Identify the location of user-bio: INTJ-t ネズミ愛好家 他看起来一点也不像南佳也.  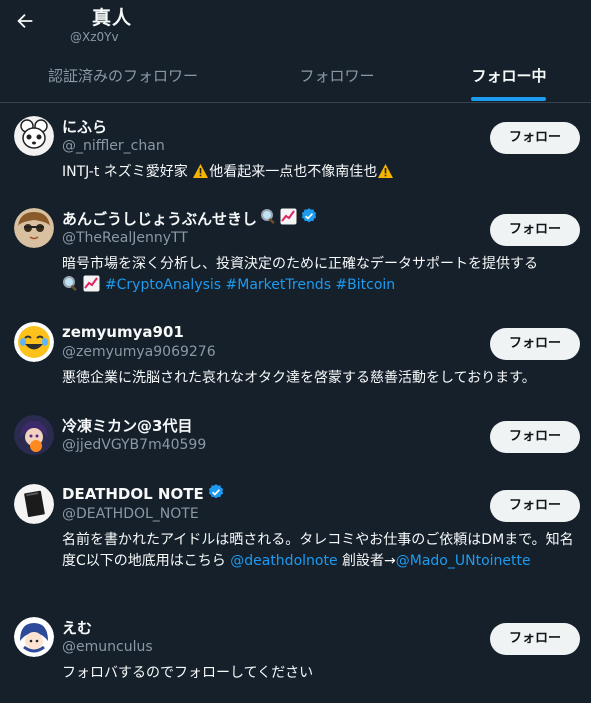
(321, 174).